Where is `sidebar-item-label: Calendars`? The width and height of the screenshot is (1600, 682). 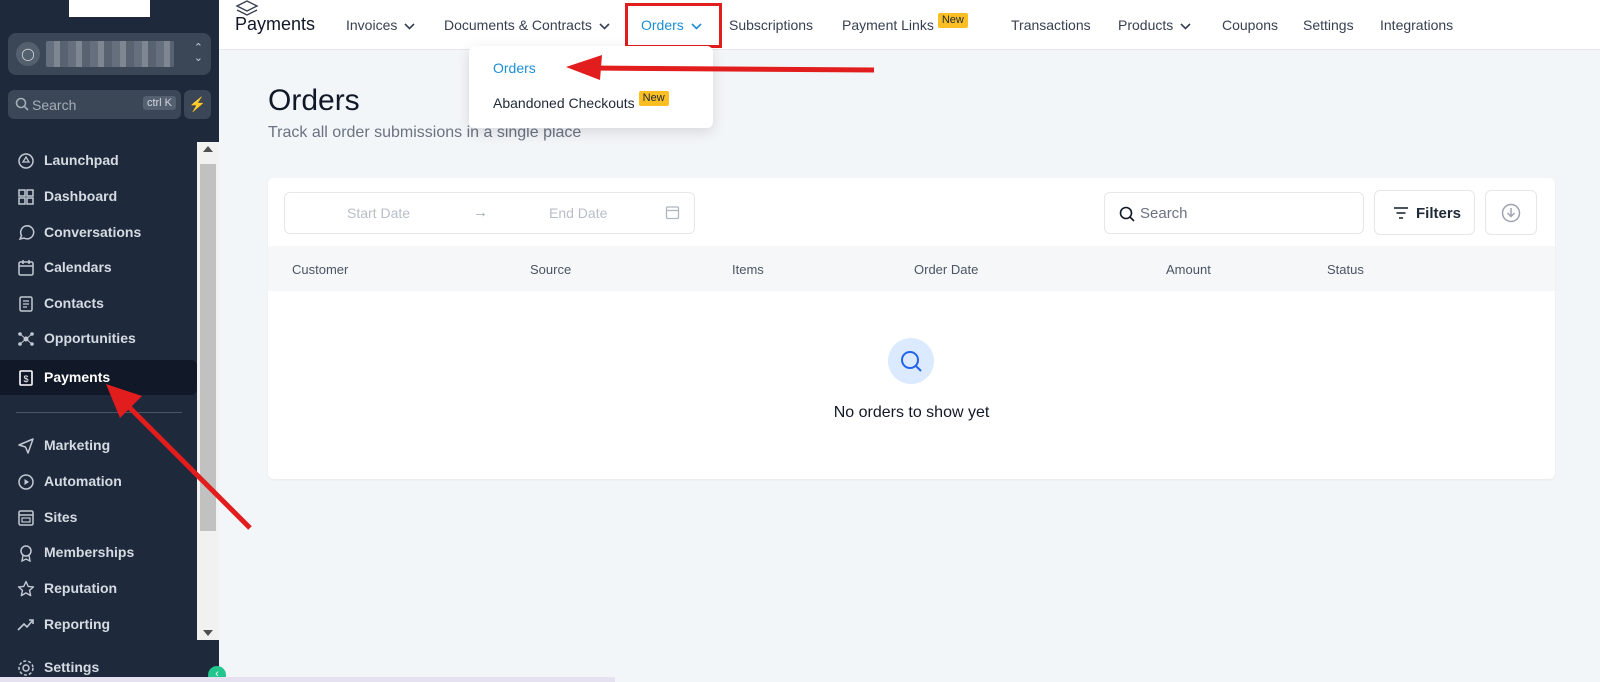 sidebar-item-label: Calendars is located at coordinates (78, 267).